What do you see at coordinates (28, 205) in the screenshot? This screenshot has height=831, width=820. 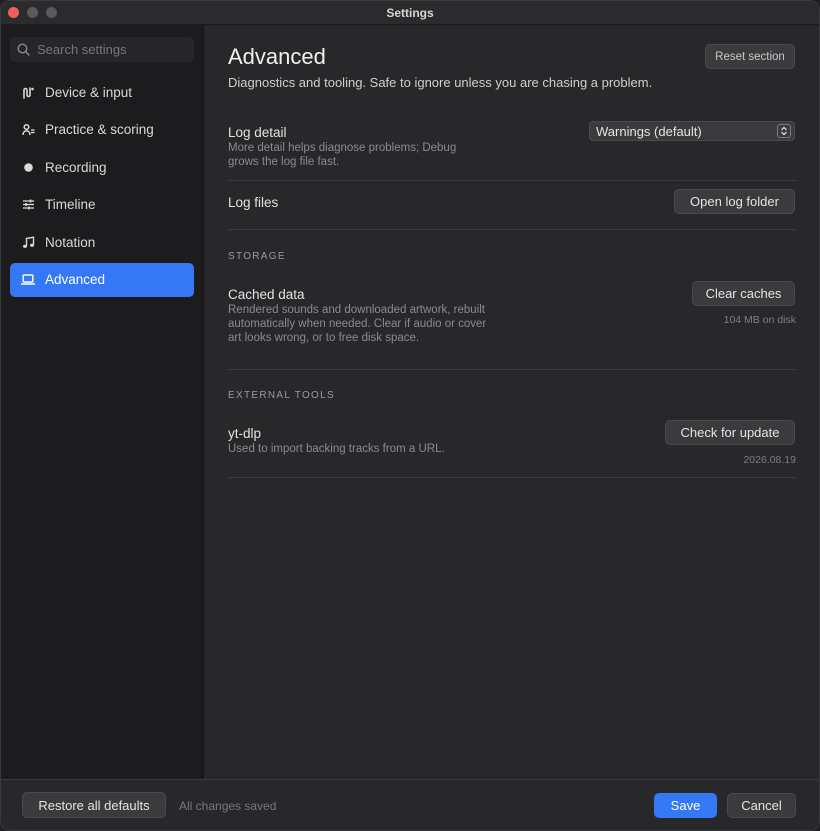 I see `sliders-icon` at bounding box center [28, 205].